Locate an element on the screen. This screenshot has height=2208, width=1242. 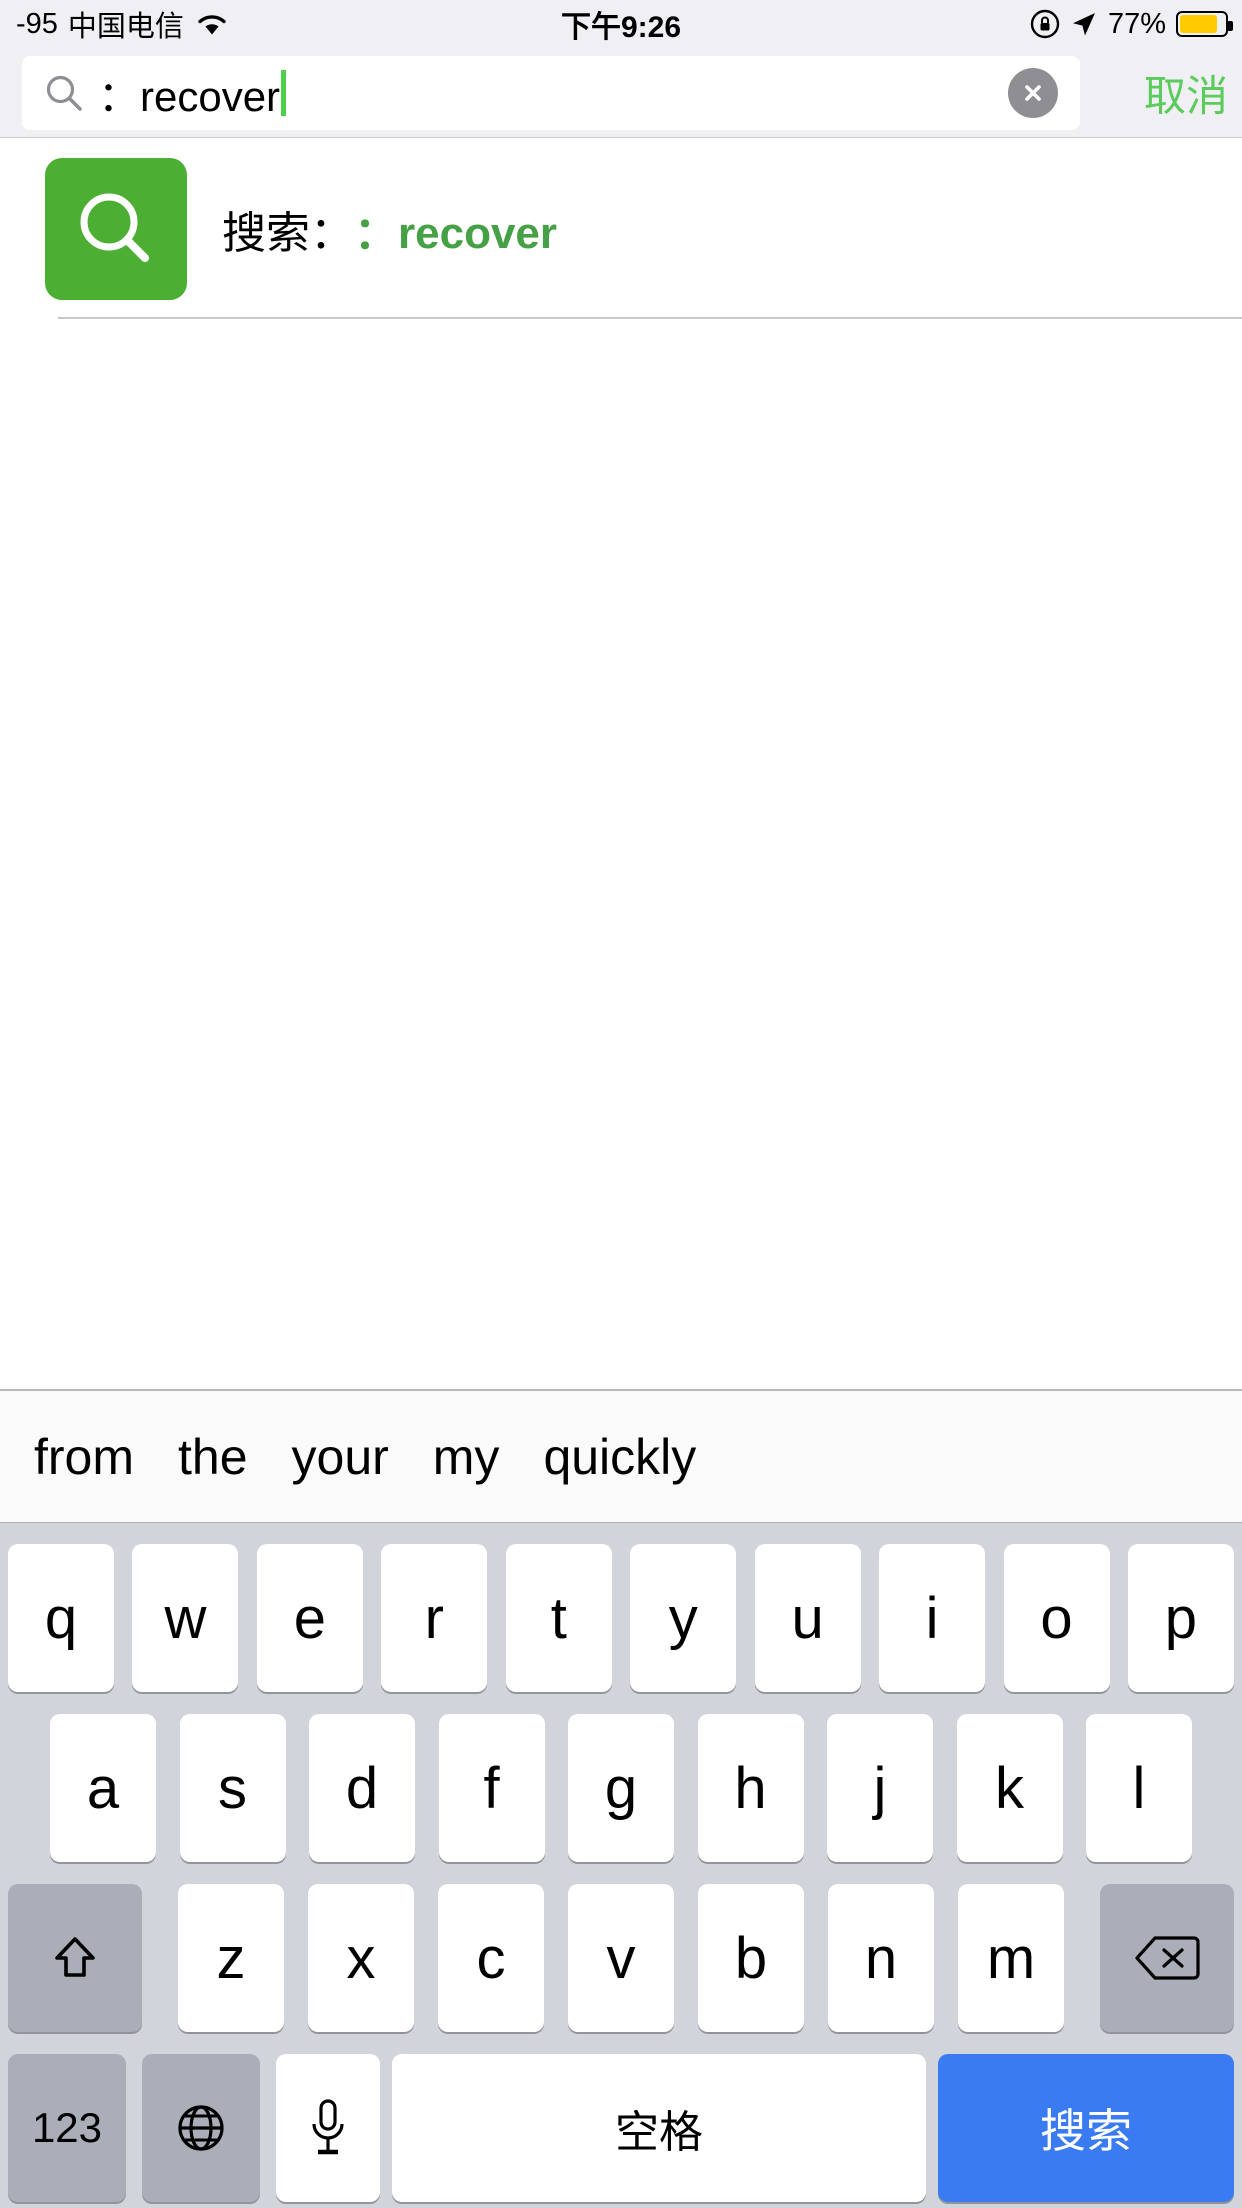
key-c: c is located at coordinates (491, 1958).